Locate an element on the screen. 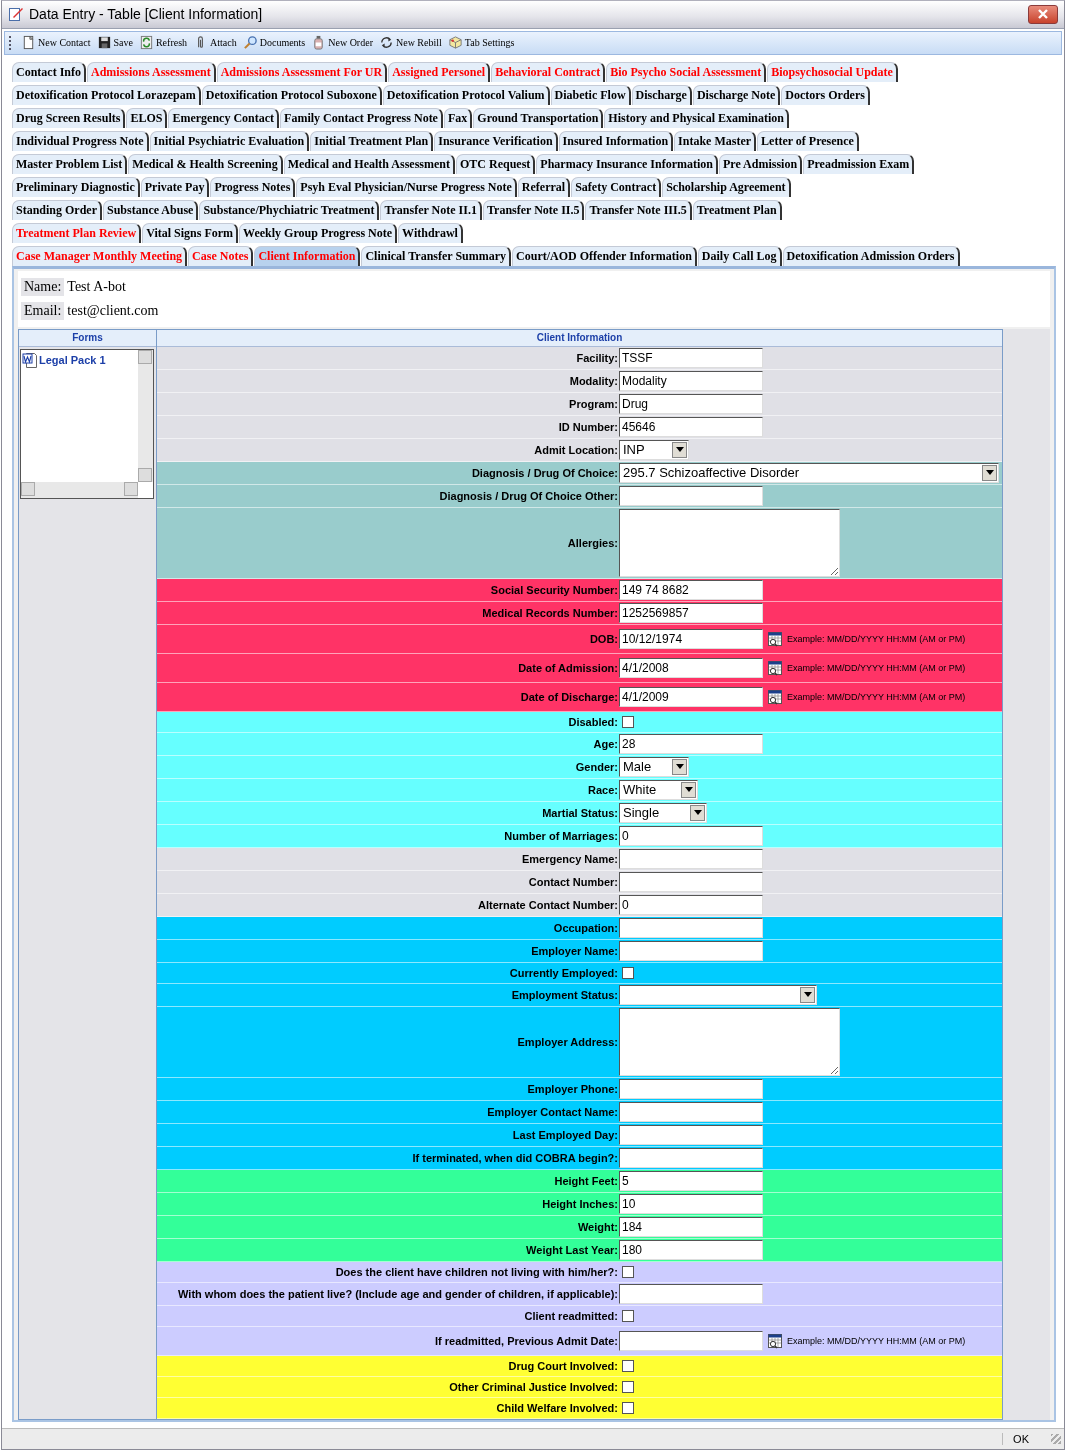 The image size is (1084, 1454). tab: Discharge Note is located at coordinates (736, 94).